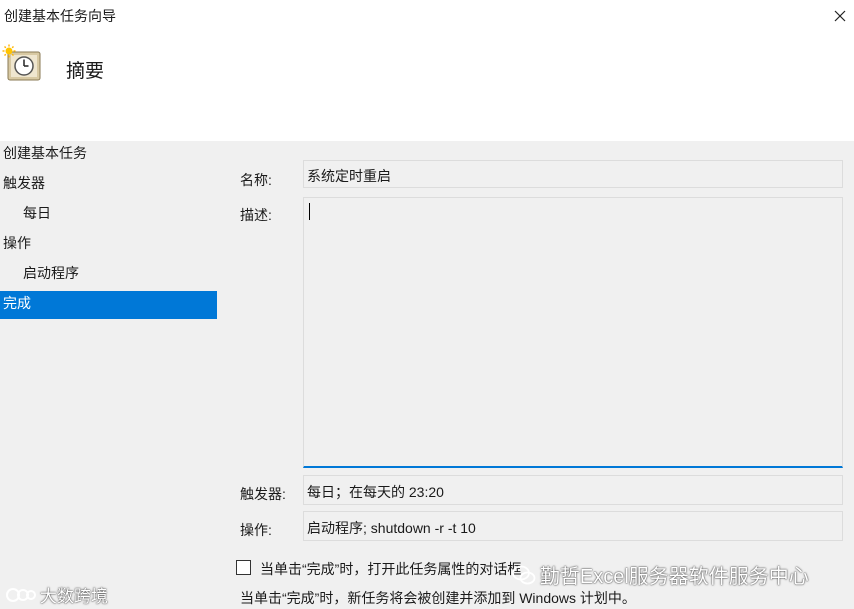 This screenshot has height=609, width=854. Describe the element at coordinates (524, 574) in the screenshot. I see `wechat-icon` at that location.